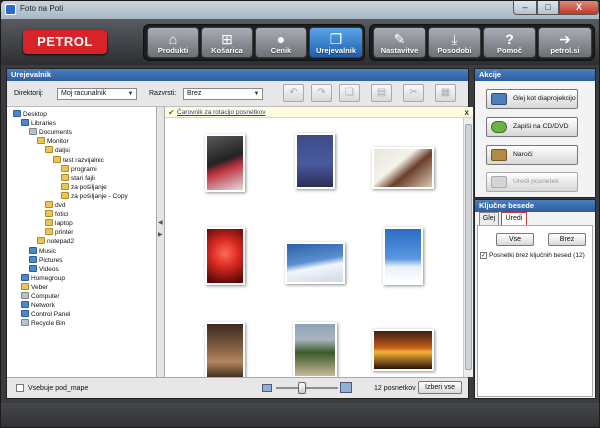 This screenshot has height=428, width=600. Describe the element at coordinates (78, 178) in the screenshot. I see `tree-node: stari fajli` at that location.